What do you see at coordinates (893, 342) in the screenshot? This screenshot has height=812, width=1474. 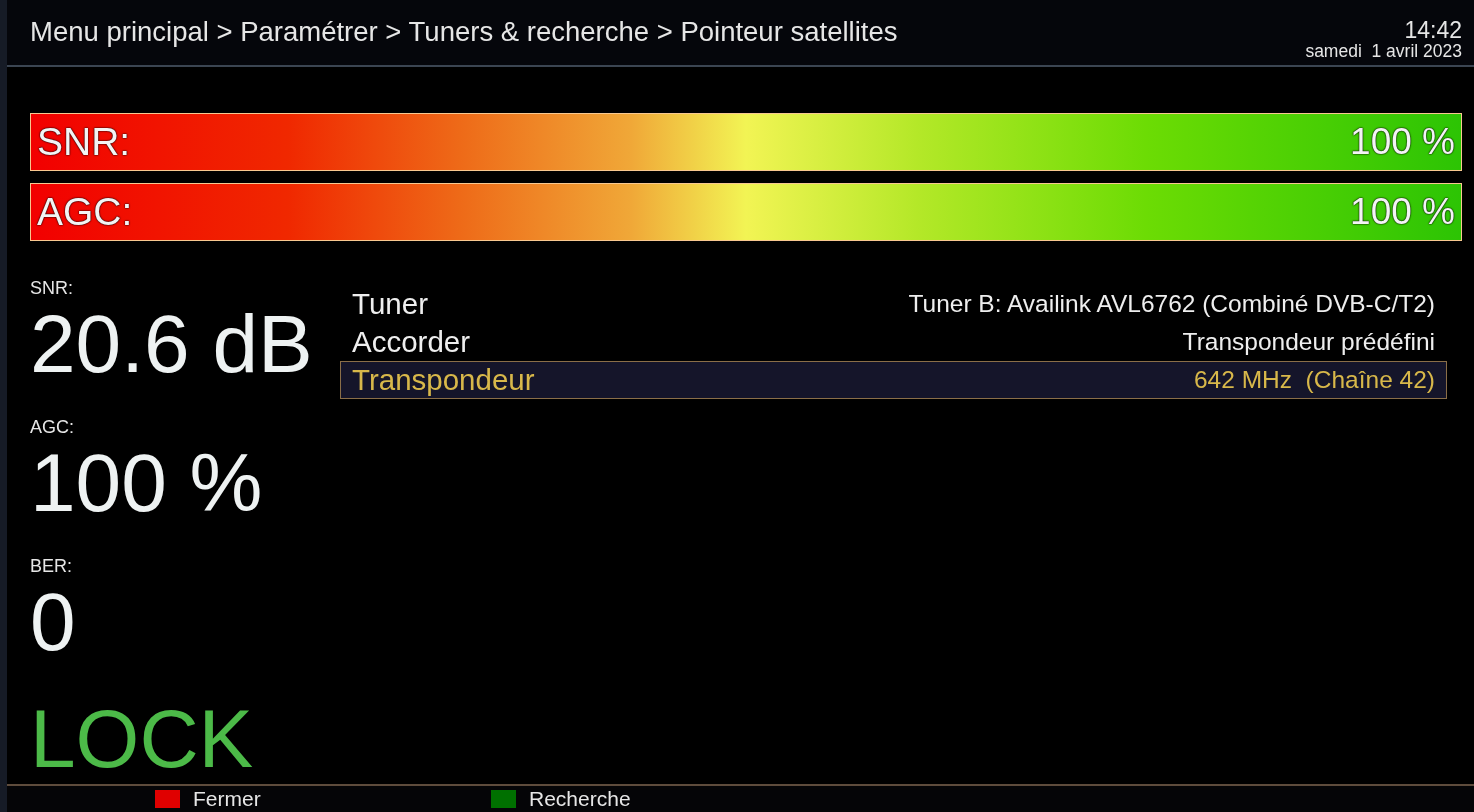 I see `settings-row: Accorder Transpondeur prédéfini` at bounding box center [893, 342].